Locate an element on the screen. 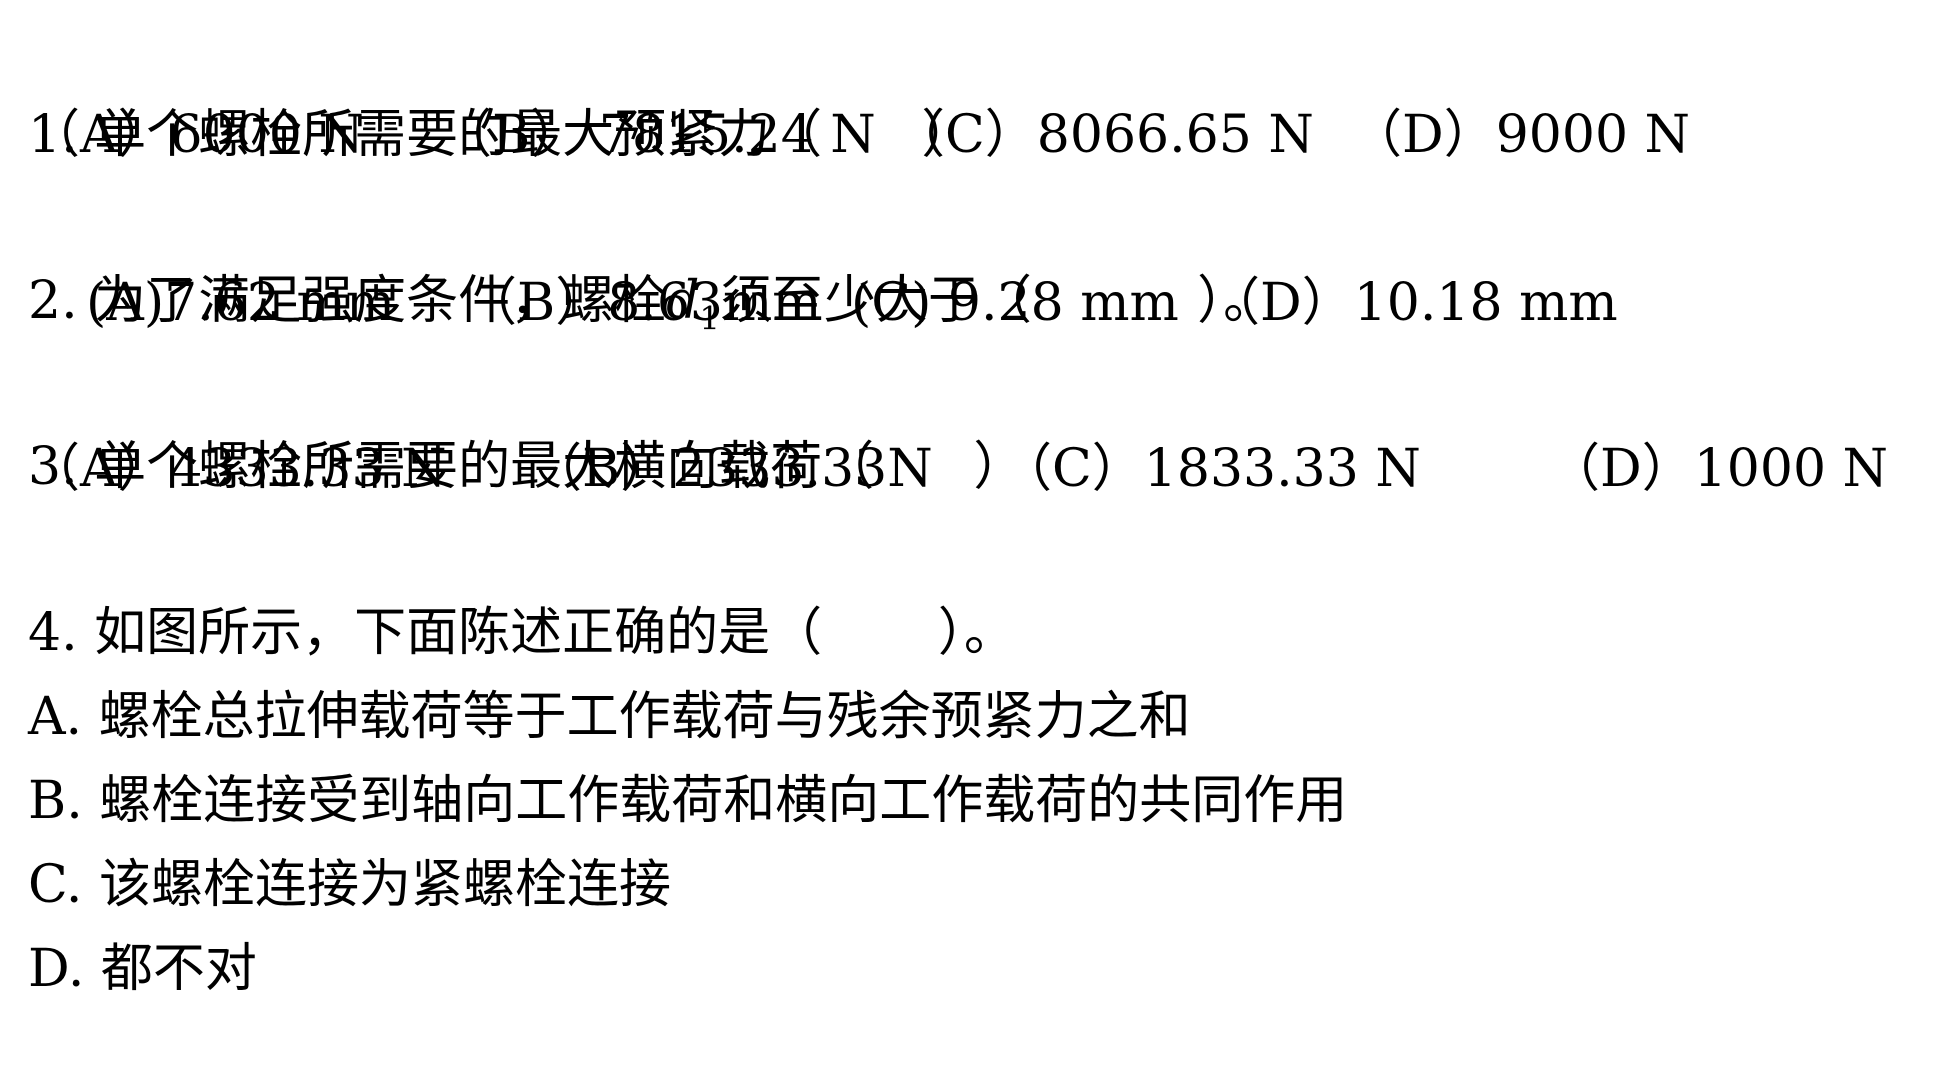 Image resolution: width=1941 pixels, height=1092 pixels. q3-option-a: （A）4333.33 N is located at coordinates (237, 469).